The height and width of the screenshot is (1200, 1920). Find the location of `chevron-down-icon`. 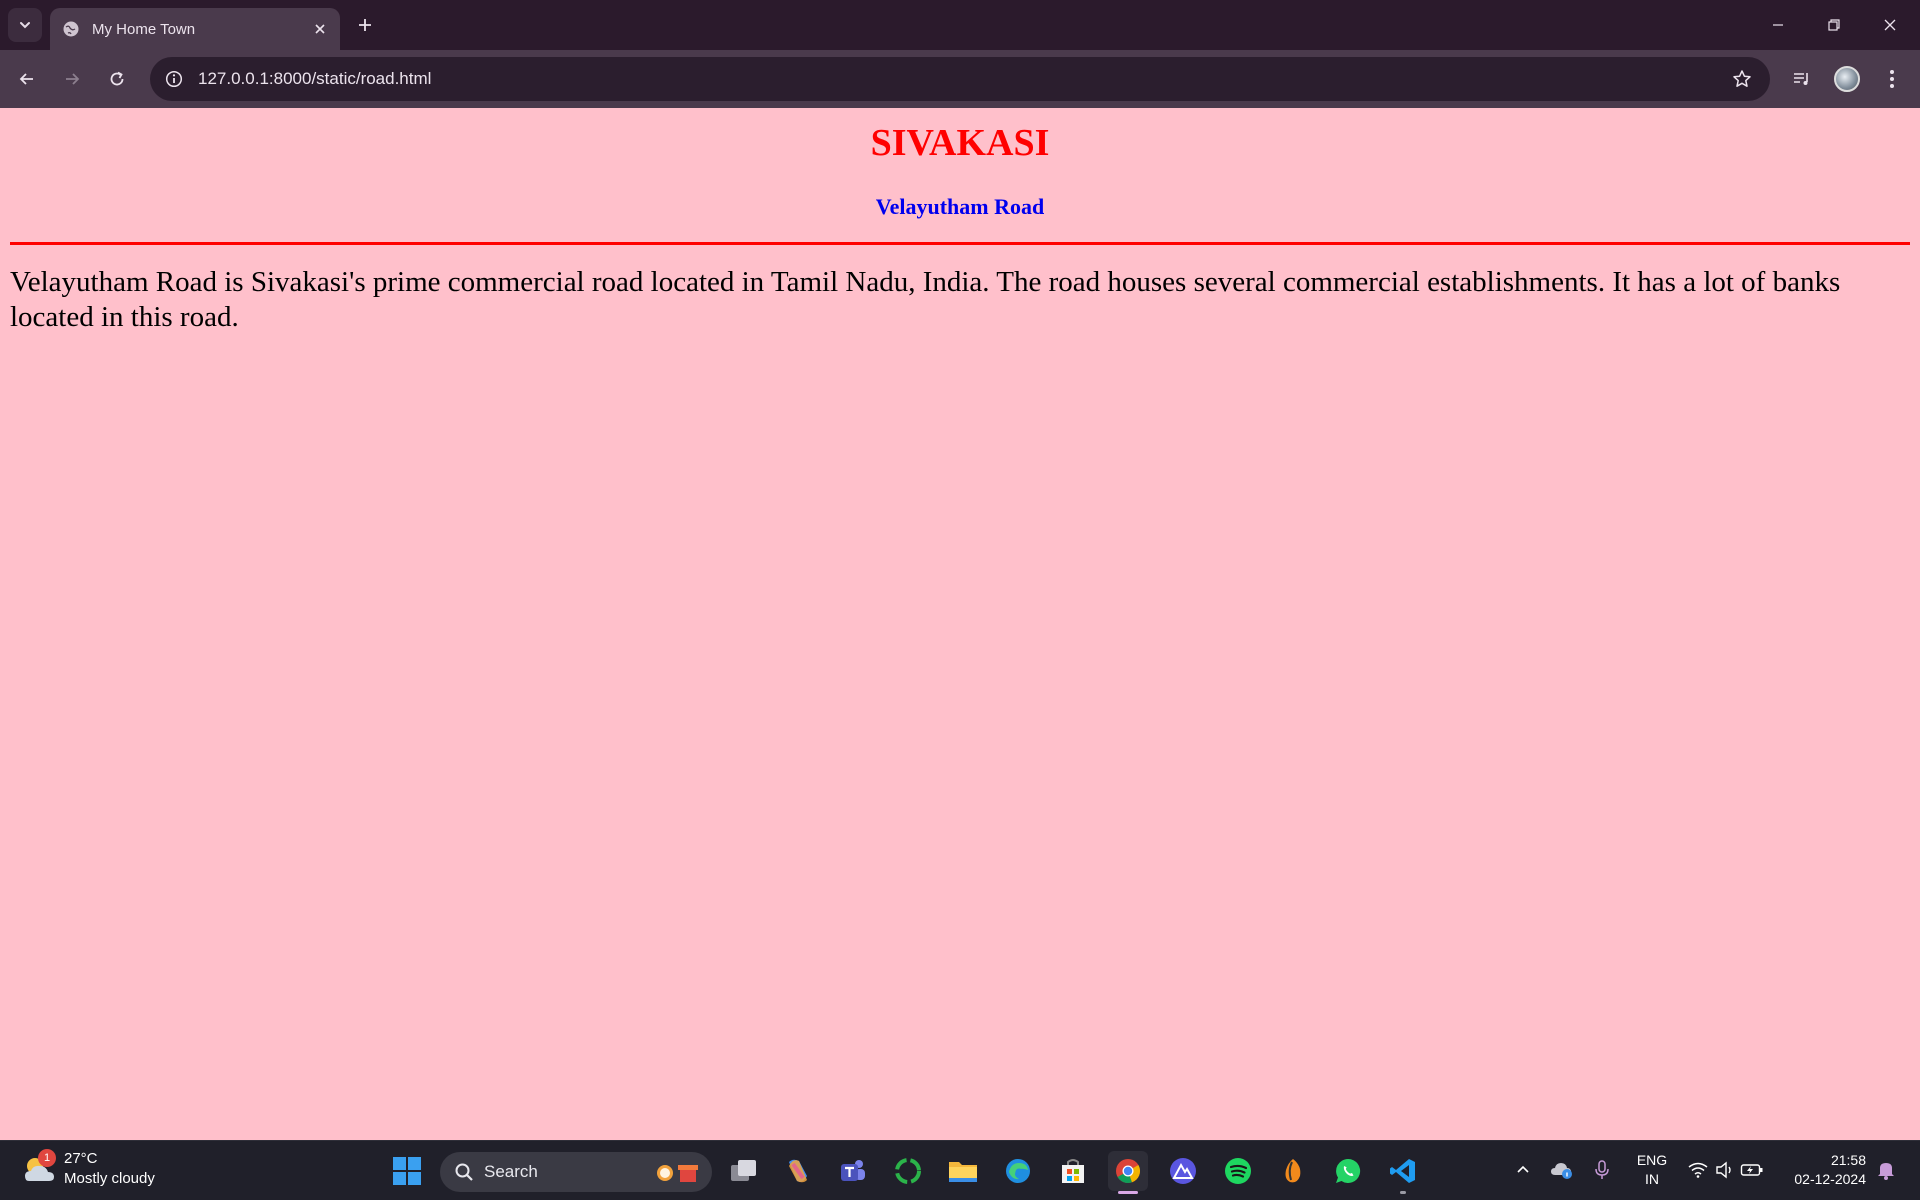

chevron-down-icon is located at coordinates (25, 25).